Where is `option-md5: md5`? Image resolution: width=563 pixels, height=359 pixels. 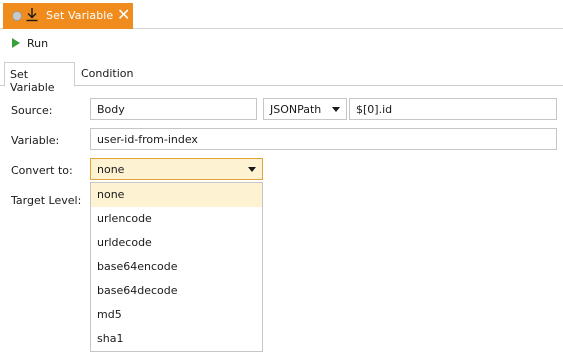
option-md5: md5 is located at coordinates (176, 315).